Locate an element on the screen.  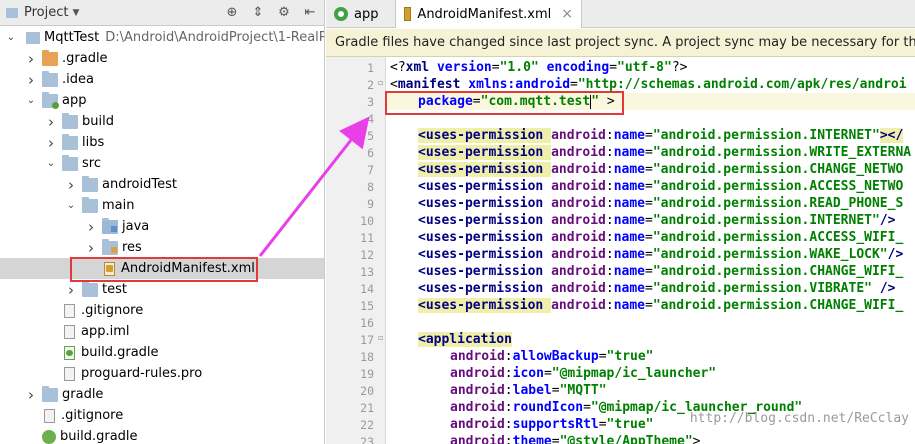
code-token: android is located at coordinates (578, 237).